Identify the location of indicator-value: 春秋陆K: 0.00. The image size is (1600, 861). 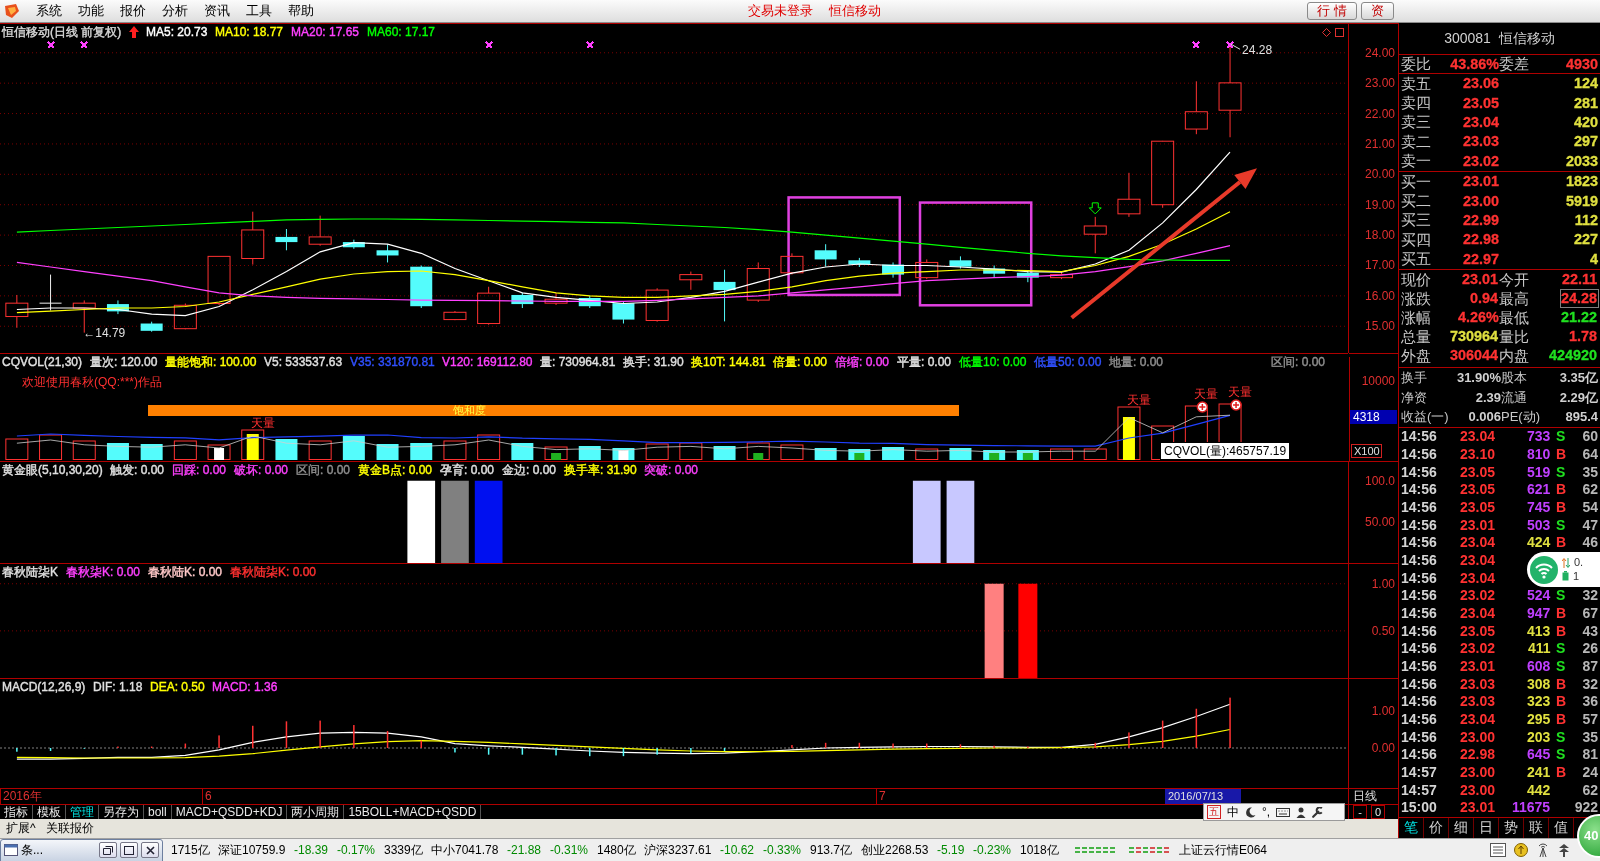
(185, 572).